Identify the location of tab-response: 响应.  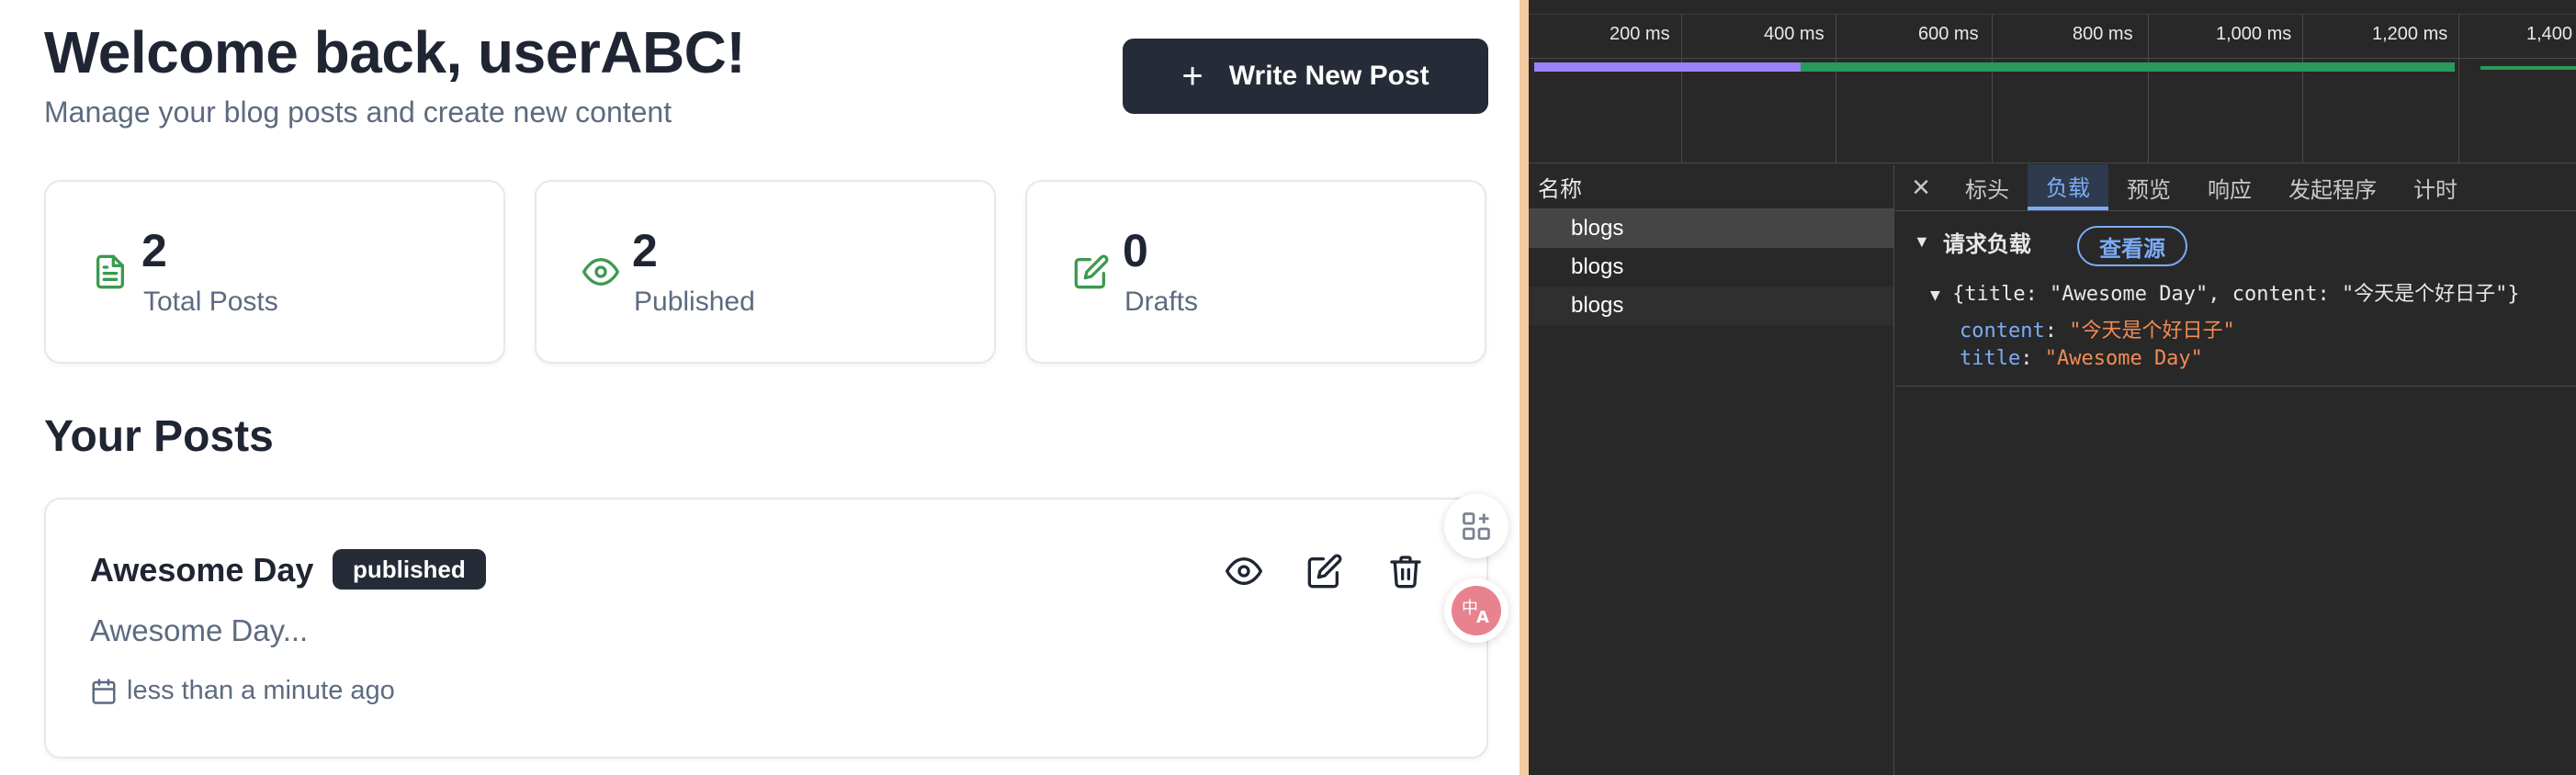
(2229, 187).